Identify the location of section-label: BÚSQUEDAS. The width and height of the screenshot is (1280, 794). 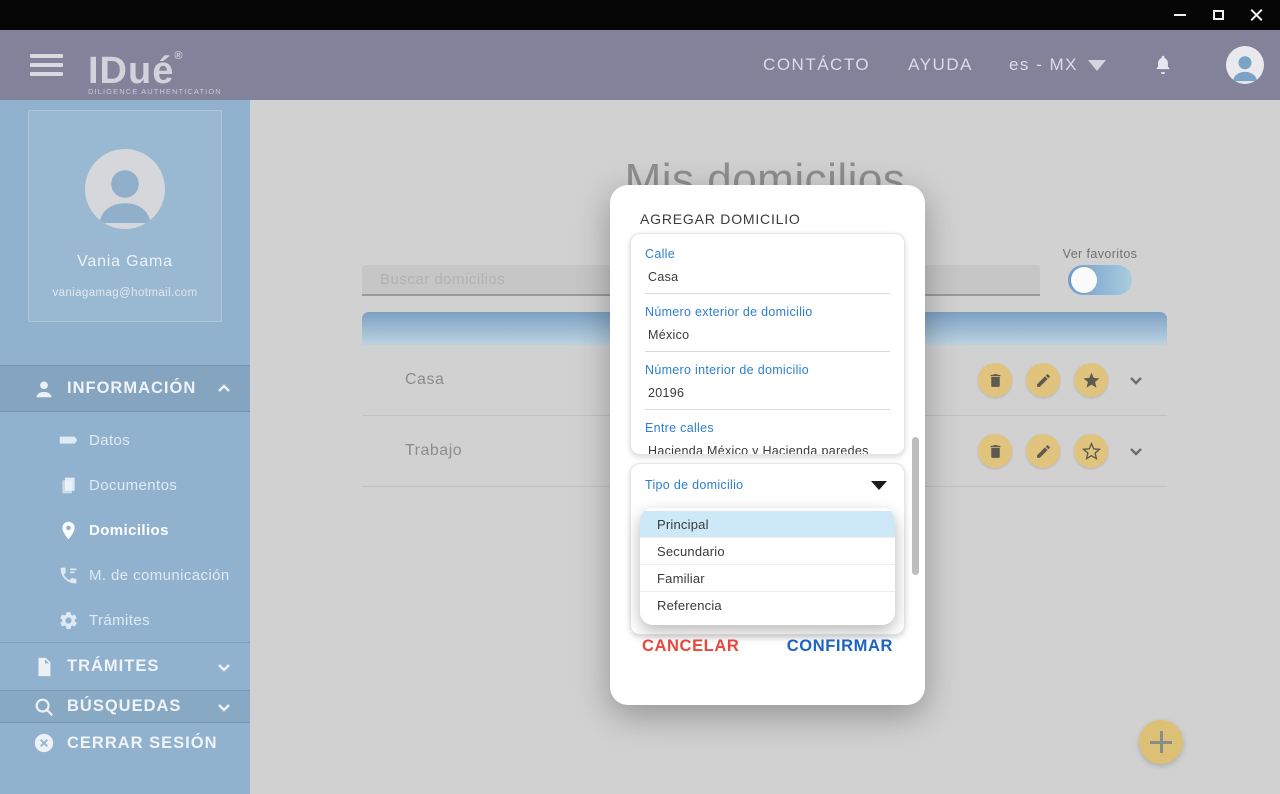
(124, 706).